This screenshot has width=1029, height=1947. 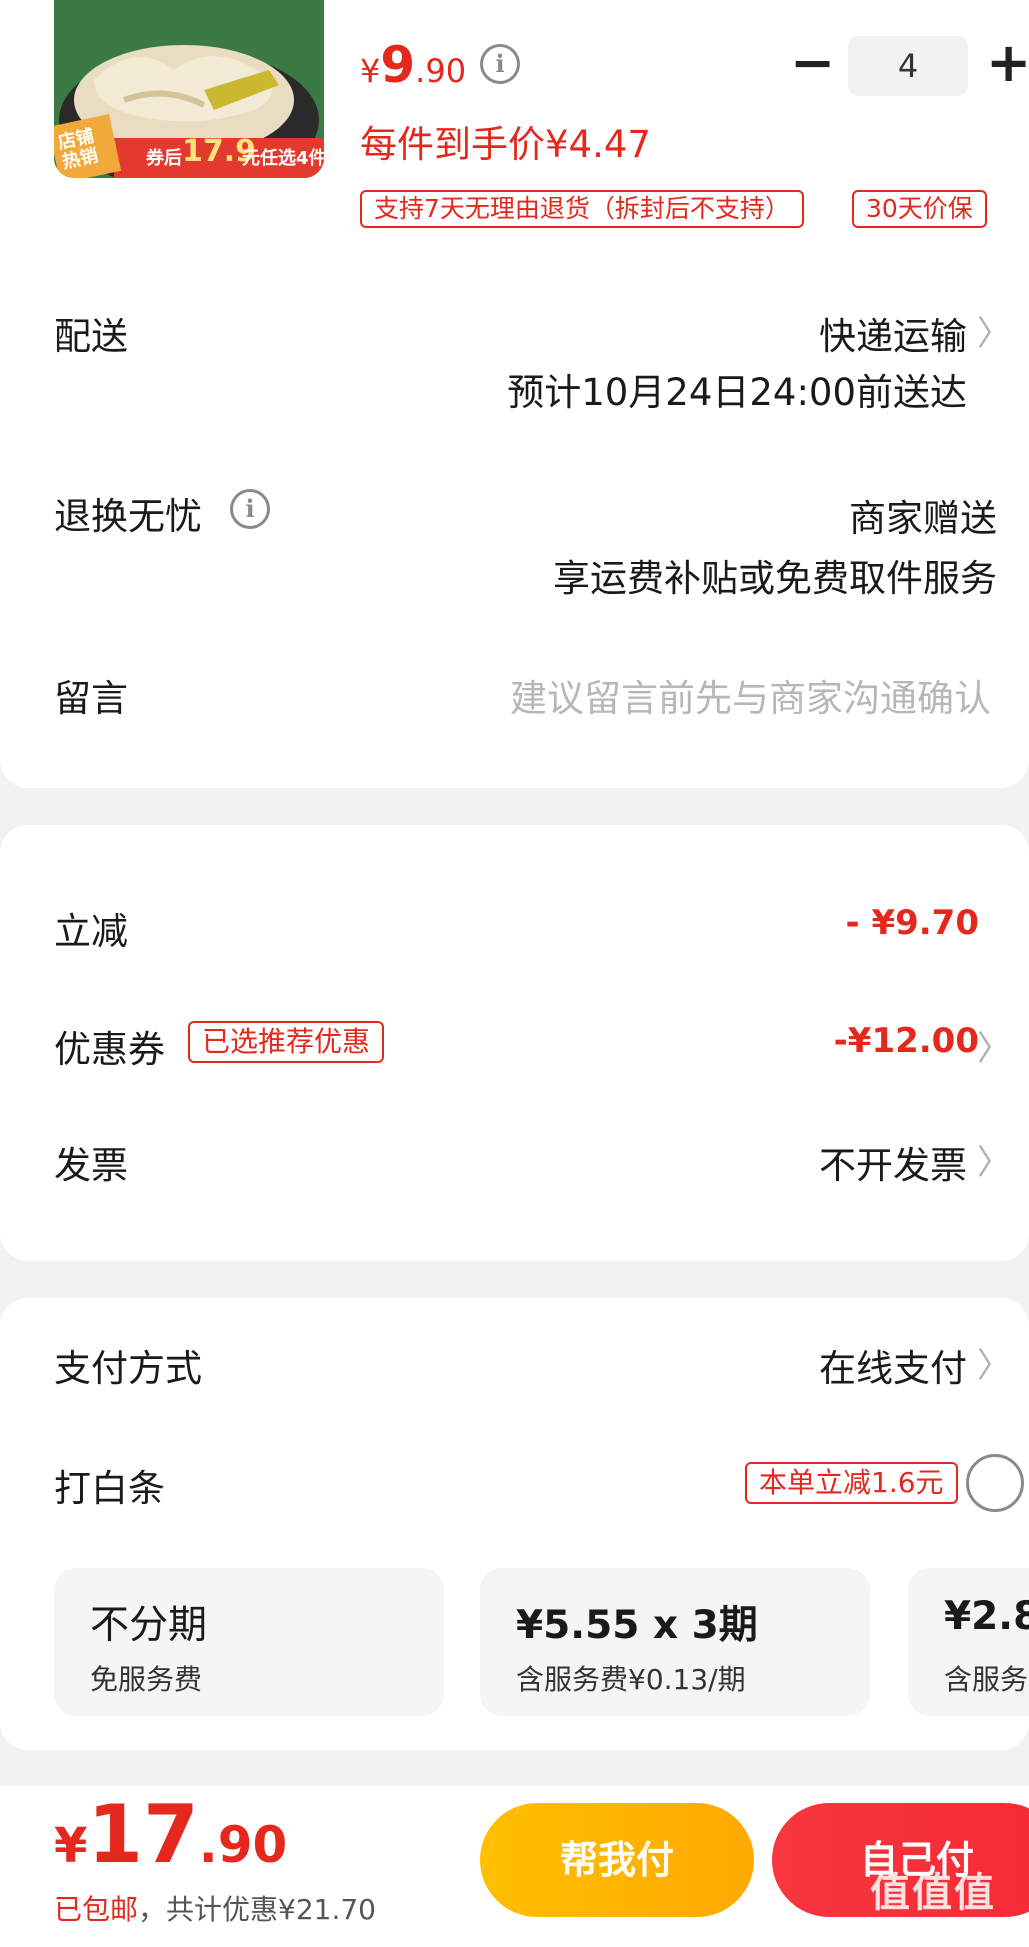 What do you see at coordinates (91, 1165) in the screenshot?
I see `invoice-label: 发票` at bounding box center [91, 1165].